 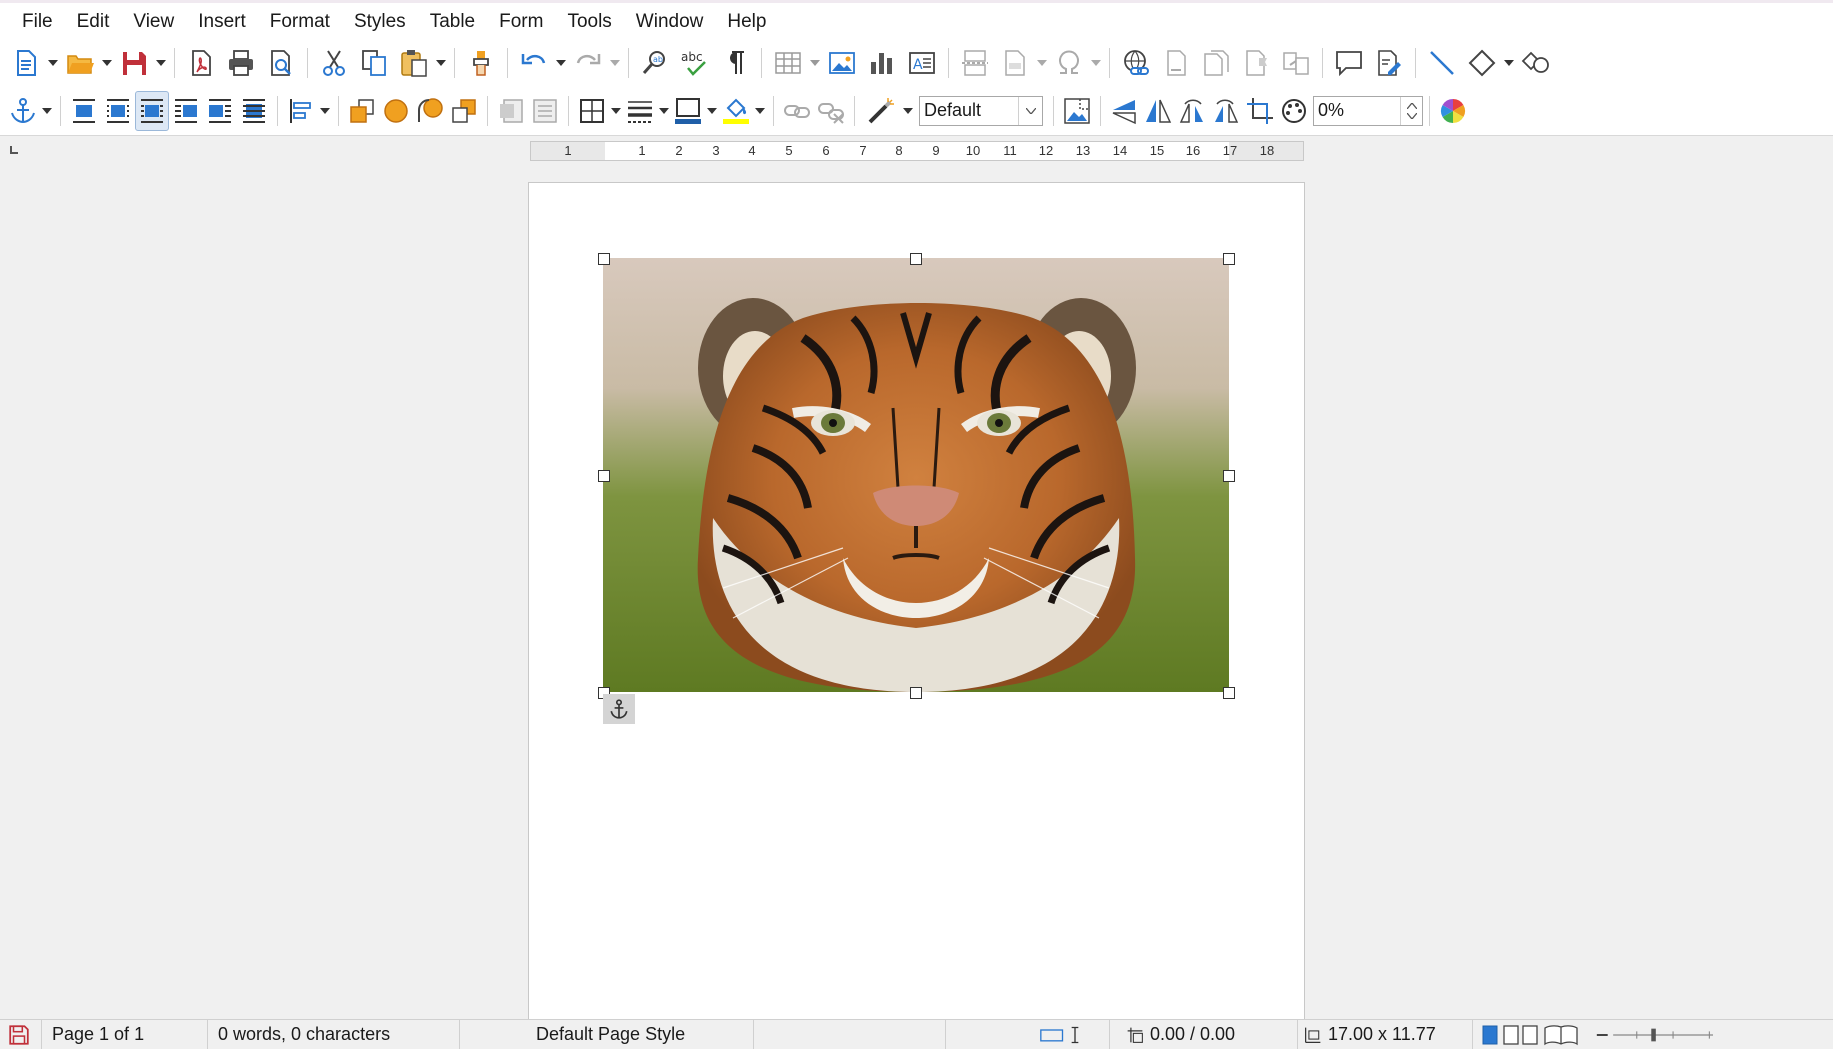 What do you see at coordinates (1260, 111) in the screenshot?
I see `crop-button` at bounding box center [1260, 111].